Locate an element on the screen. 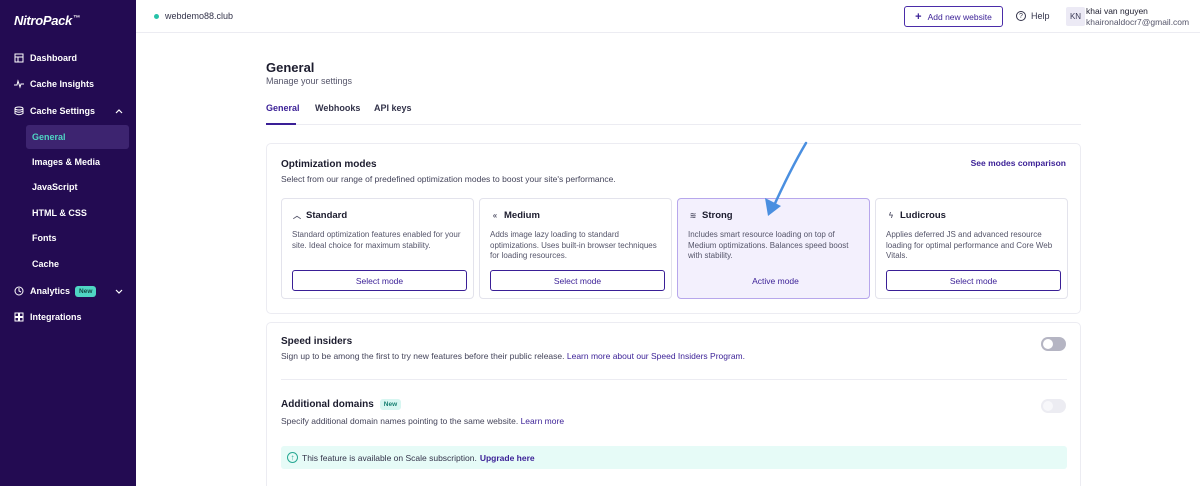 Image resolution: width=1200 pixels, height=486 pixels. sidebar-subitem-cache: Cache is located at coordinates (77, 264).